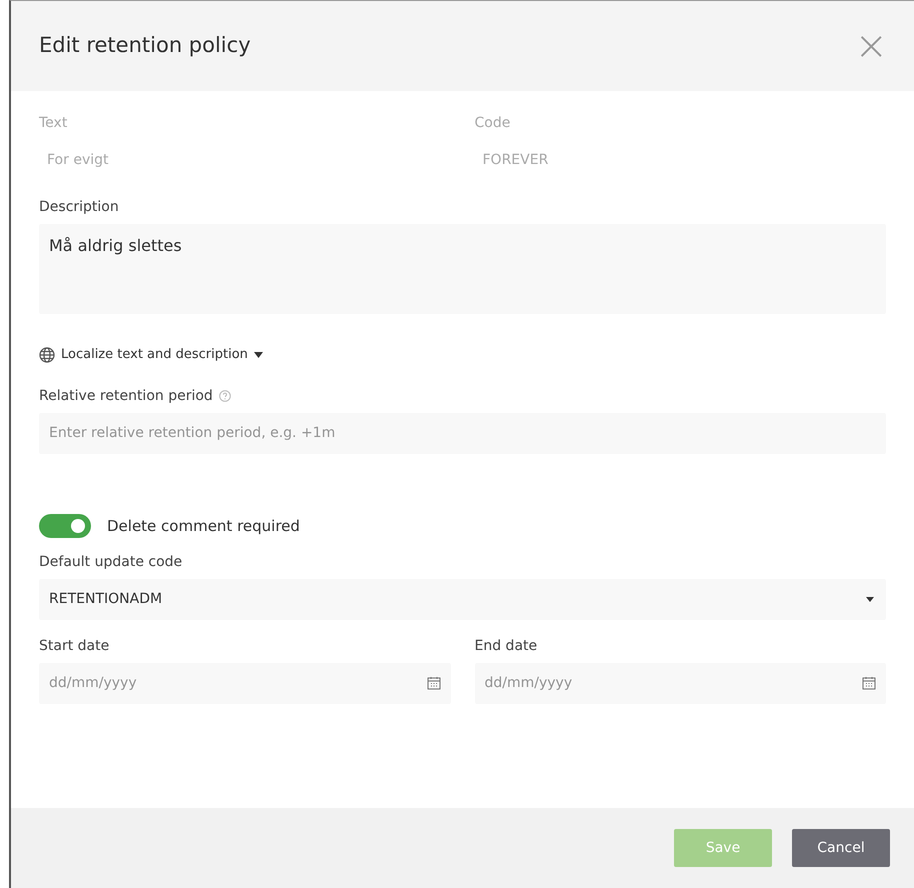  I want to click on cancel-button: Cancel, so click(841, 848).